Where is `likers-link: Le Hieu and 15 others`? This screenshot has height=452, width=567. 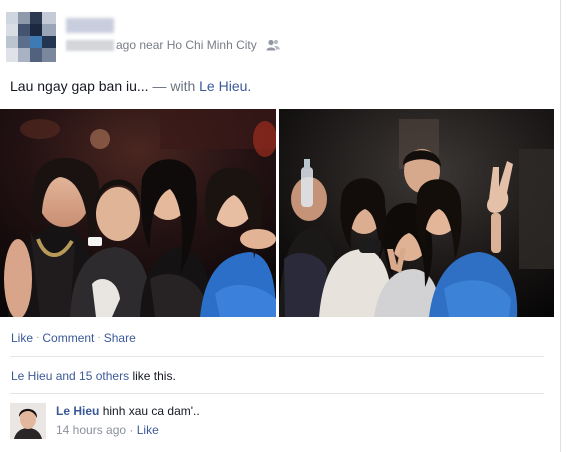
likers-link: Le Hieu and 15 others is located at coordinates (70, 376).